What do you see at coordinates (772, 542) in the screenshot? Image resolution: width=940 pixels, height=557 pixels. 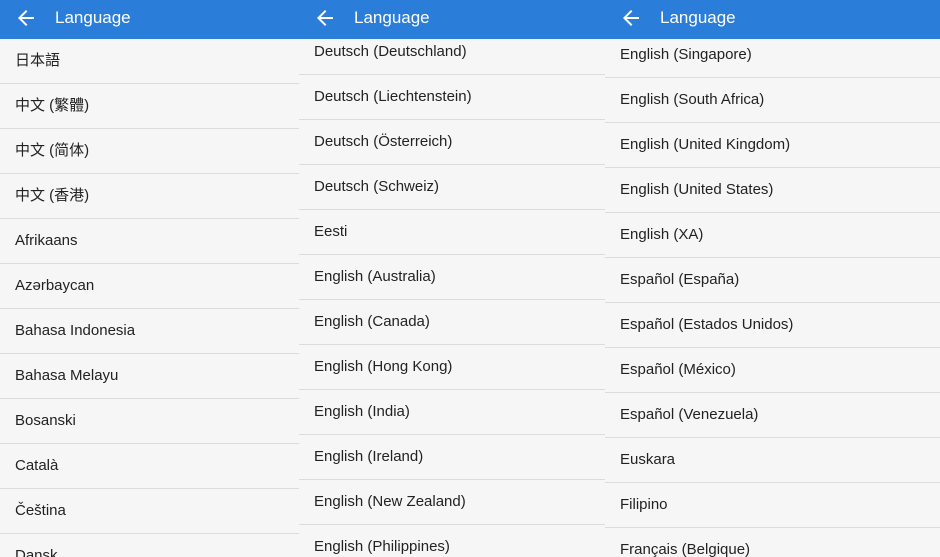 I see `list-item: Français (Belgique)` at bounding box center [772, 542].